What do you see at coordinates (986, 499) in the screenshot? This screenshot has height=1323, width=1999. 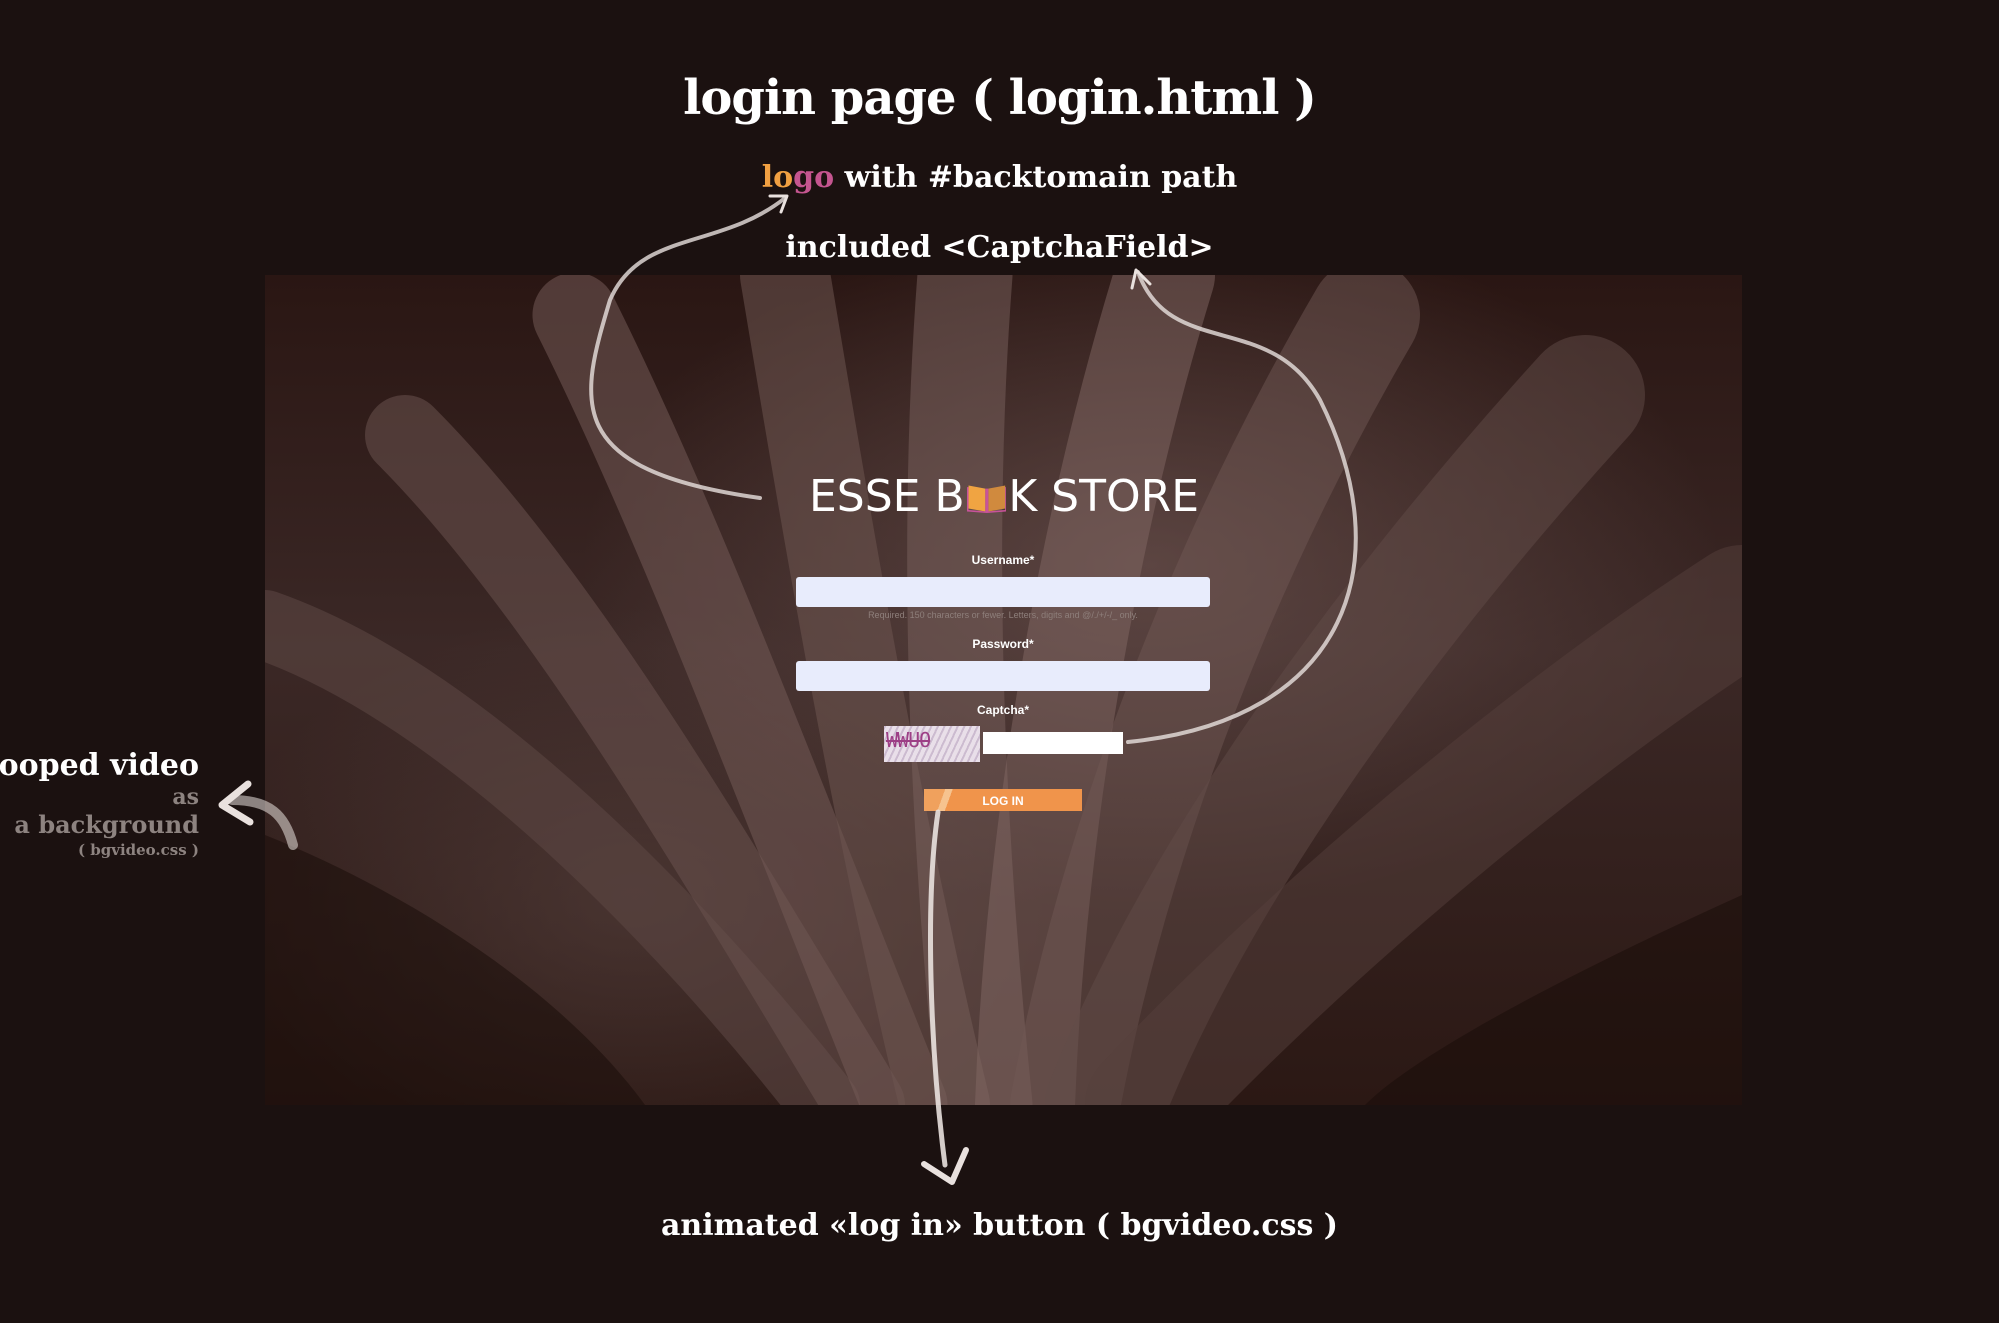 I see `open-book-icon` at bounding box center [986, 499].